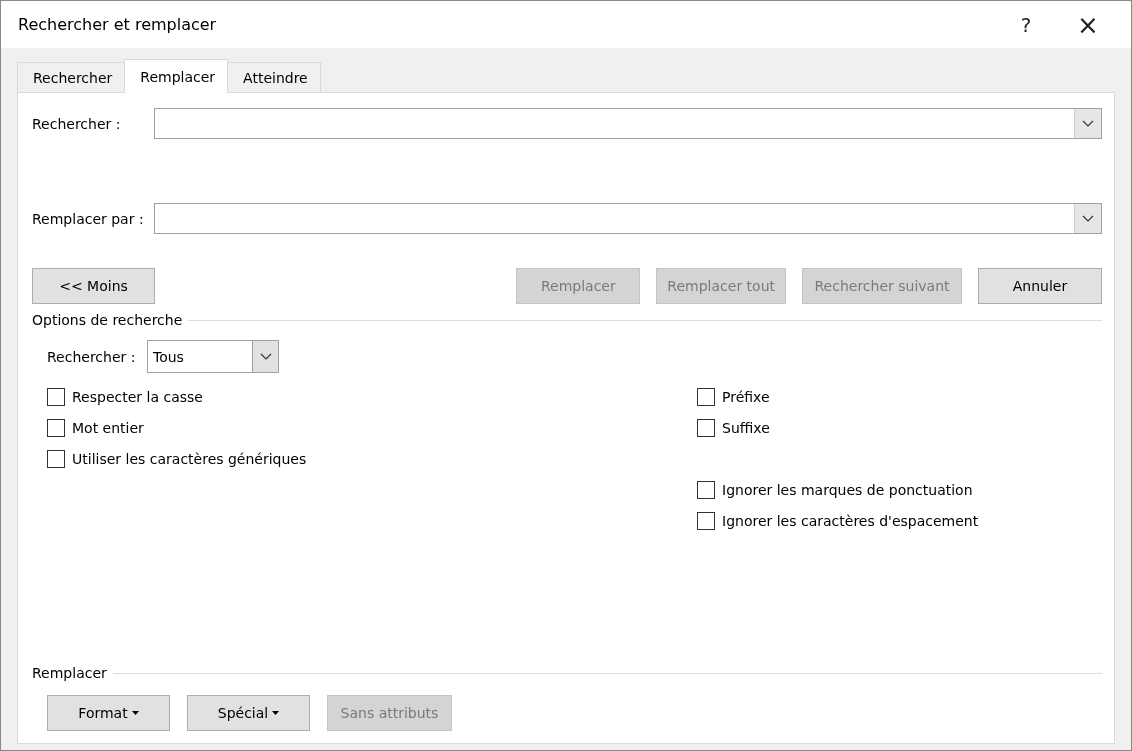  I want to click on format-button: Format, so click(108, 713).